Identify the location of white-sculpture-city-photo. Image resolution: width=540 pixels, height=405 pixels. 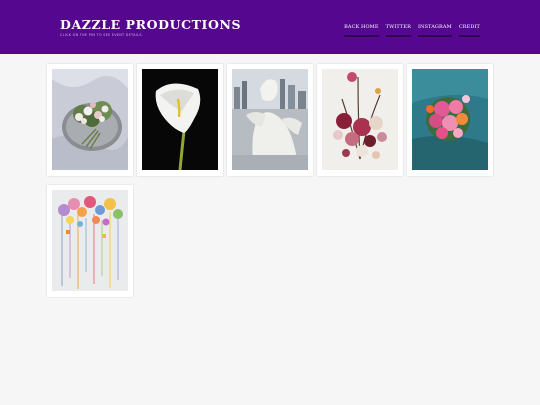
(270, 119).